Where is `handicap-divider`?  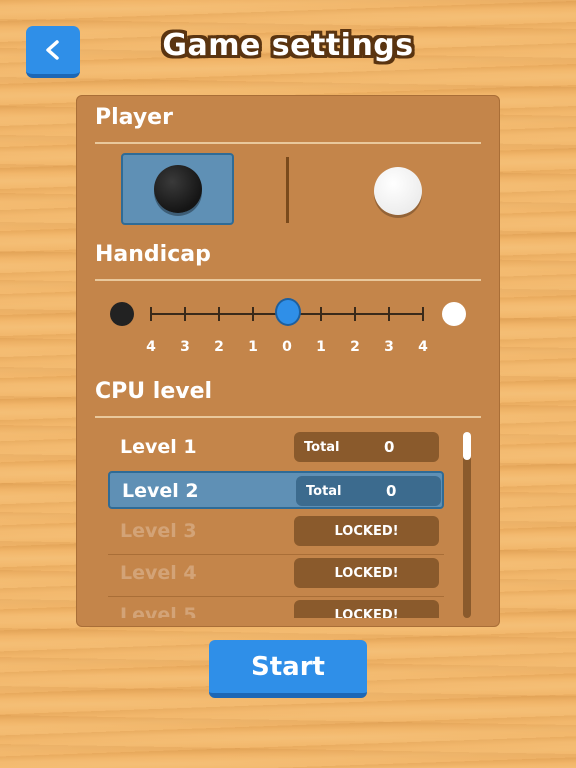 handicap-divider is located at coordinates (288, 280).